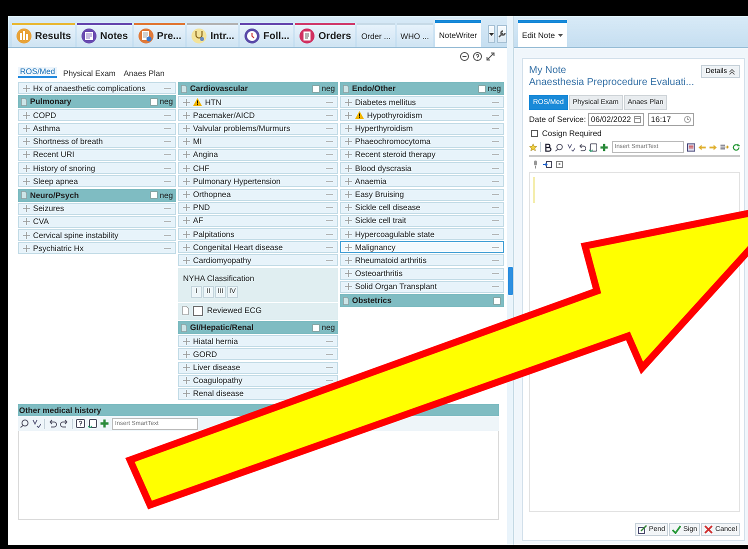 The width and height of the screenshot is (748, 549). Describe the element at coordinates (671, 119) in the screenshot. I see `time-field: 16:17` at that location.